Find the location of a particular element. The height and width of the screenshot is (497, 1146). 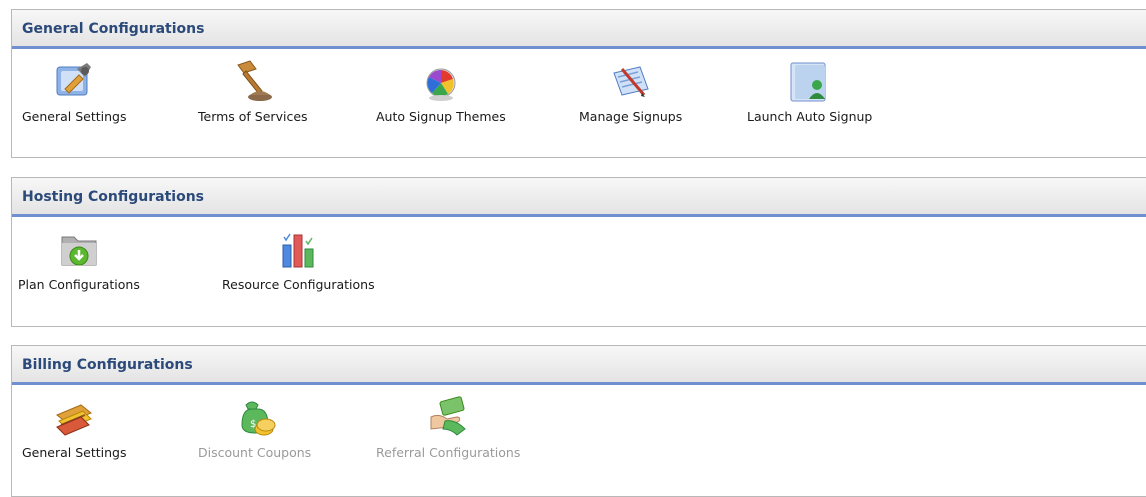

auto-signup-themes-button: Auto Signup Themes is located at coordinates (441, 91).